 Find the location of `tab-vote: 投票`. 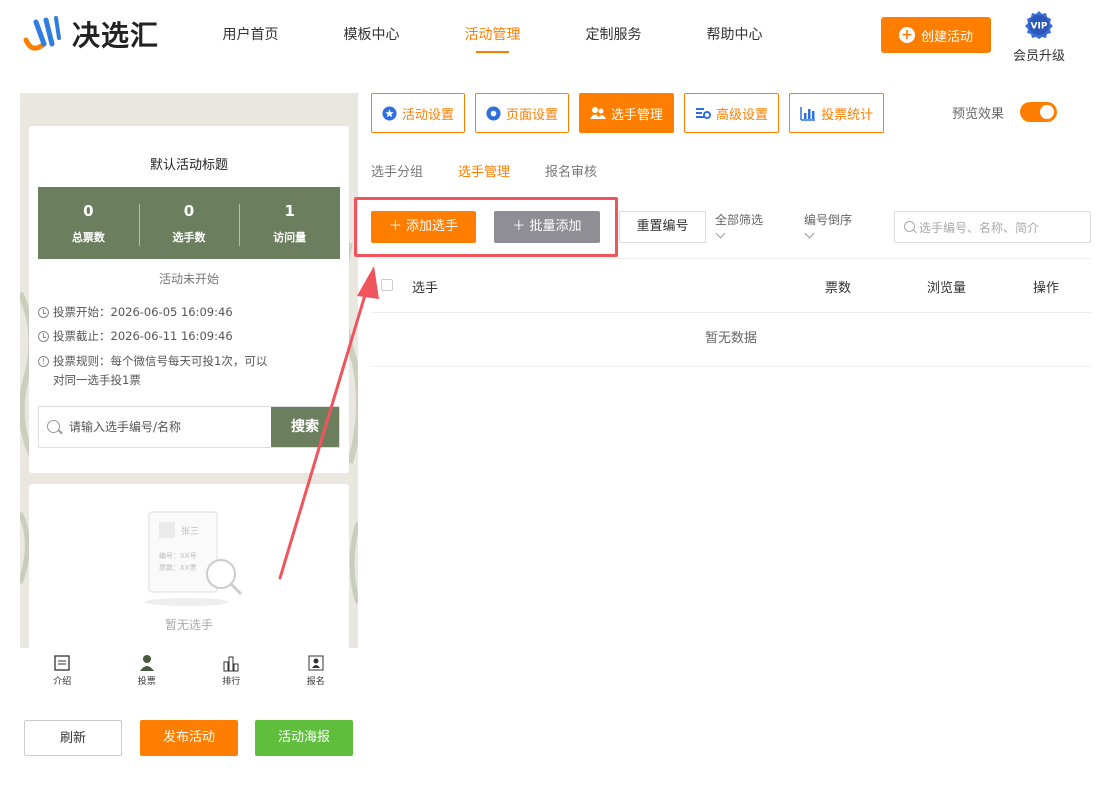

tab-vote: 投票 is located at coordinates (147, 670).